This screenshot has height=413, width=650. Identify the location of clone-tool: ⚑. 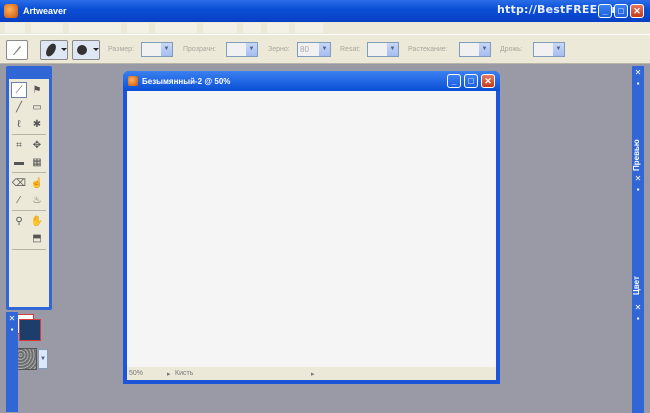
(37, 90).